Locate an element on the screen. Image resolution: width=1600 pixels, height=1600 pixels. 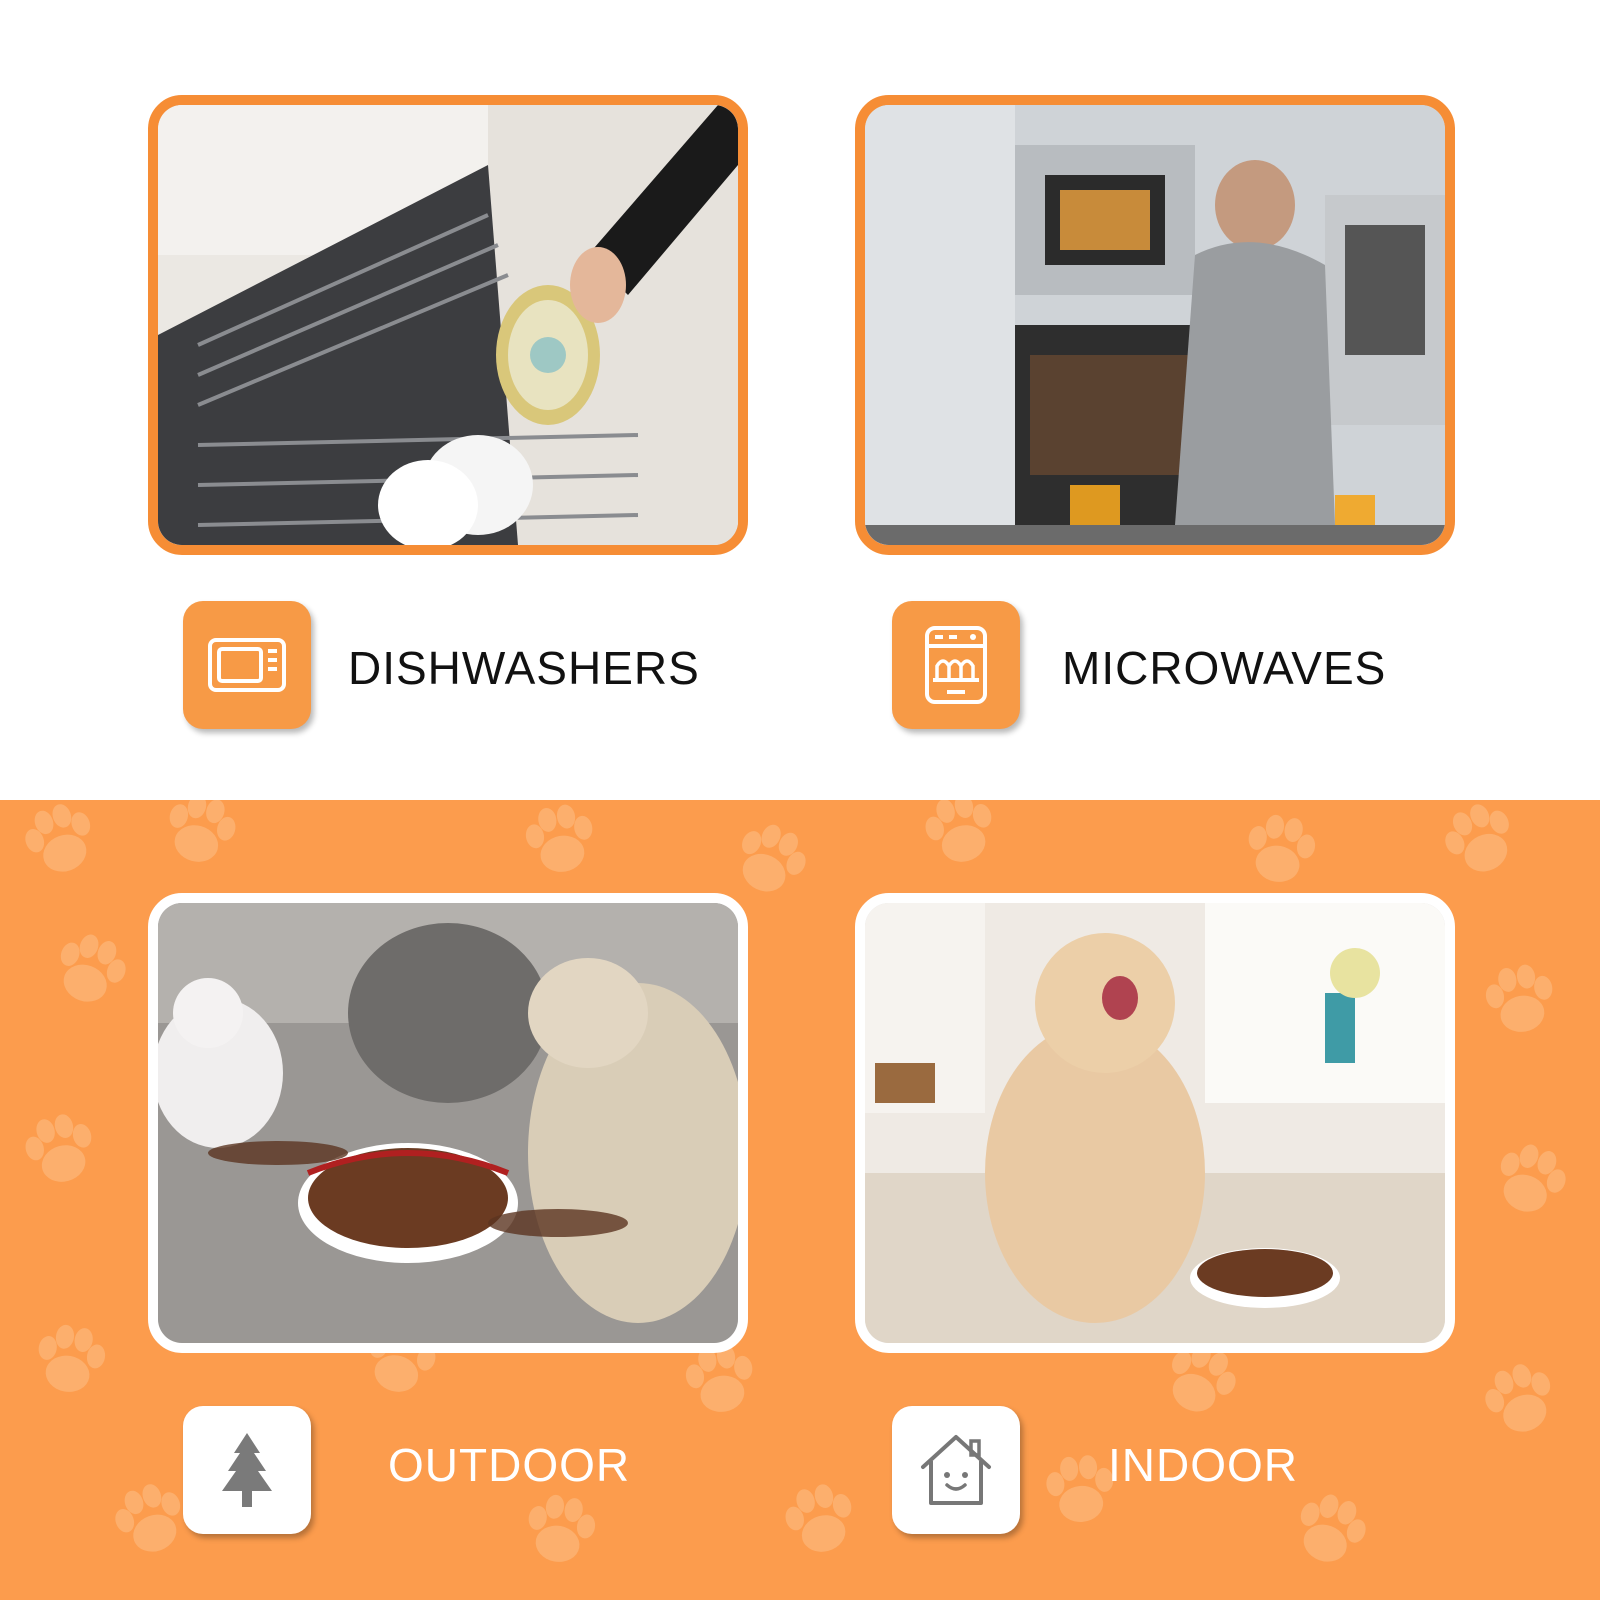
pine-tree-icon is located at coordinates (247, 1470).